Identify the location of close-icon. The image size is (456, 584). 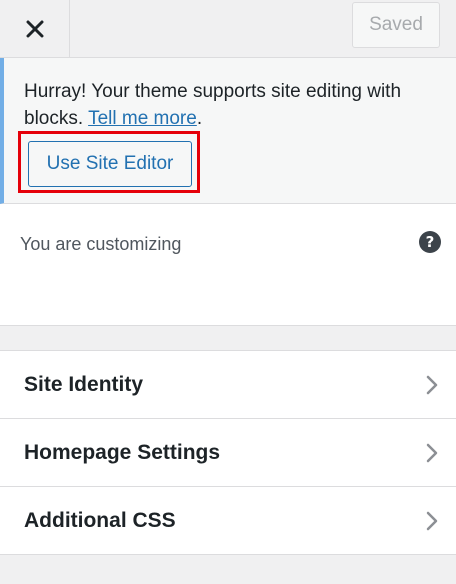
(34, 28).